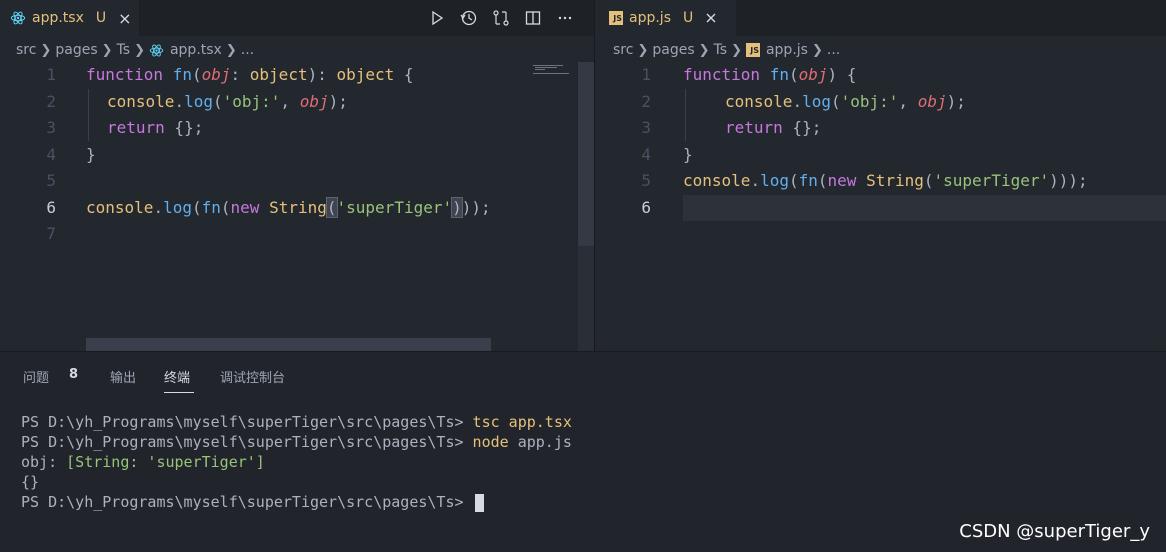  I want to click on indent-guide, so click(88, 115).